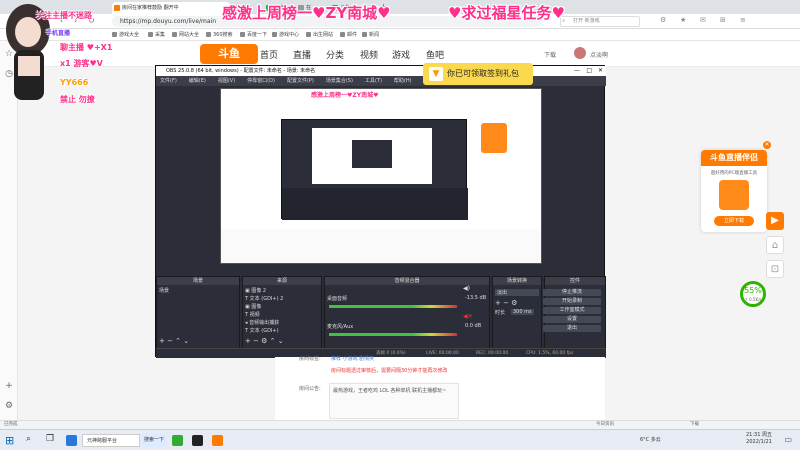  I want to click on obs-icon, so click(197, 440).